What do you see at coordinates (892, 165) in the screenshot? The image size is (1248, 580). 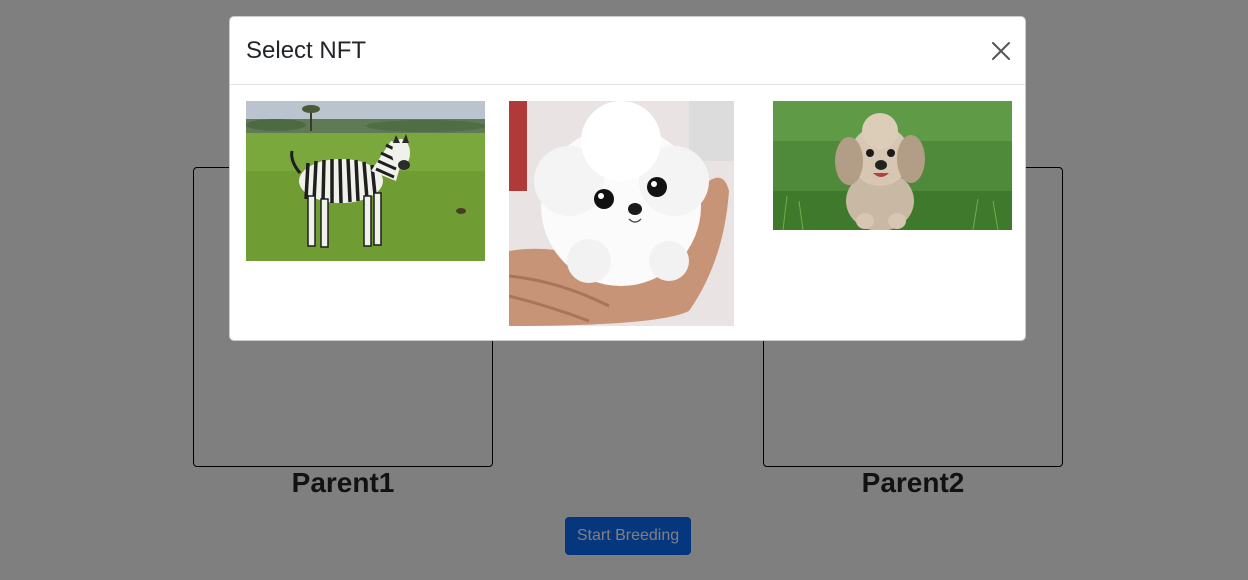 I see `nft-poodle-dog-image` at bounding box center [892, 165].